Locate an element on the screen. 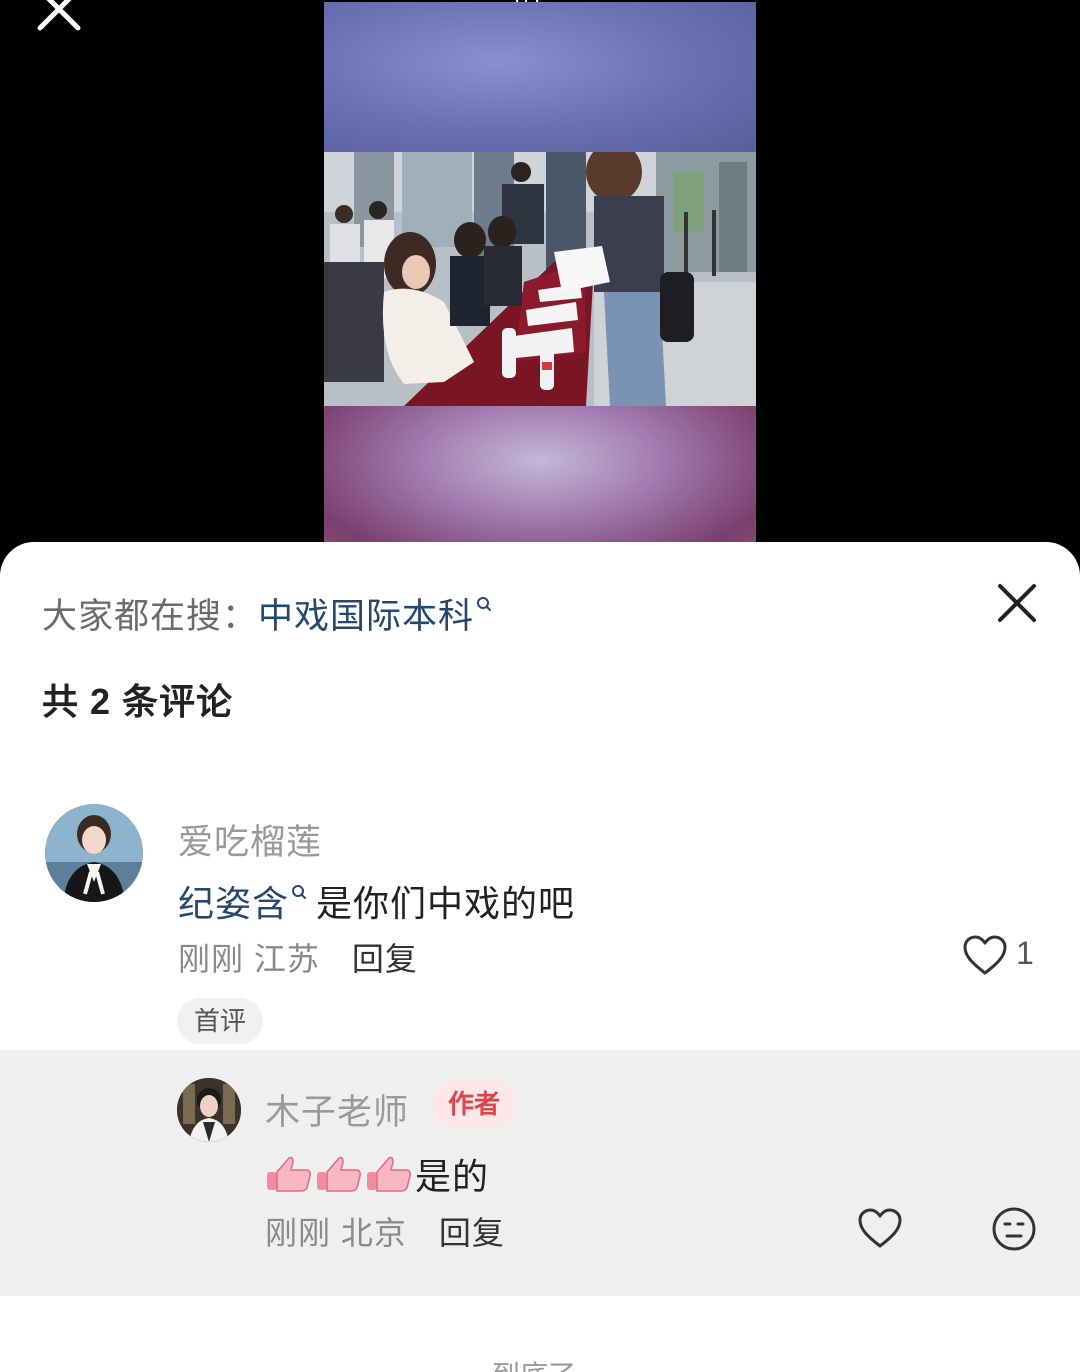  reply-location: 北京 is located at coordinates (373, 1233).